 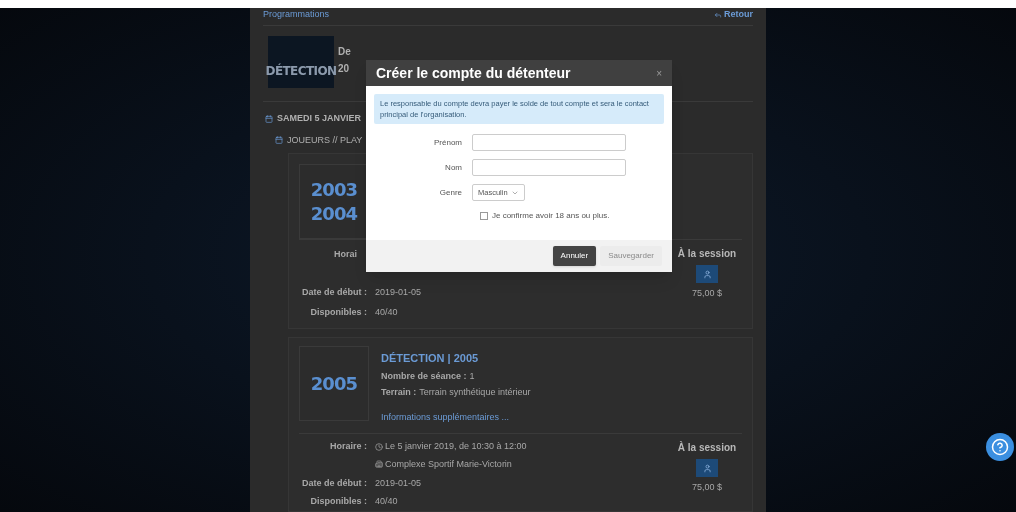 I want to click on detail-value: Terrain synthétique intérieur, so click(x=475, y=392).